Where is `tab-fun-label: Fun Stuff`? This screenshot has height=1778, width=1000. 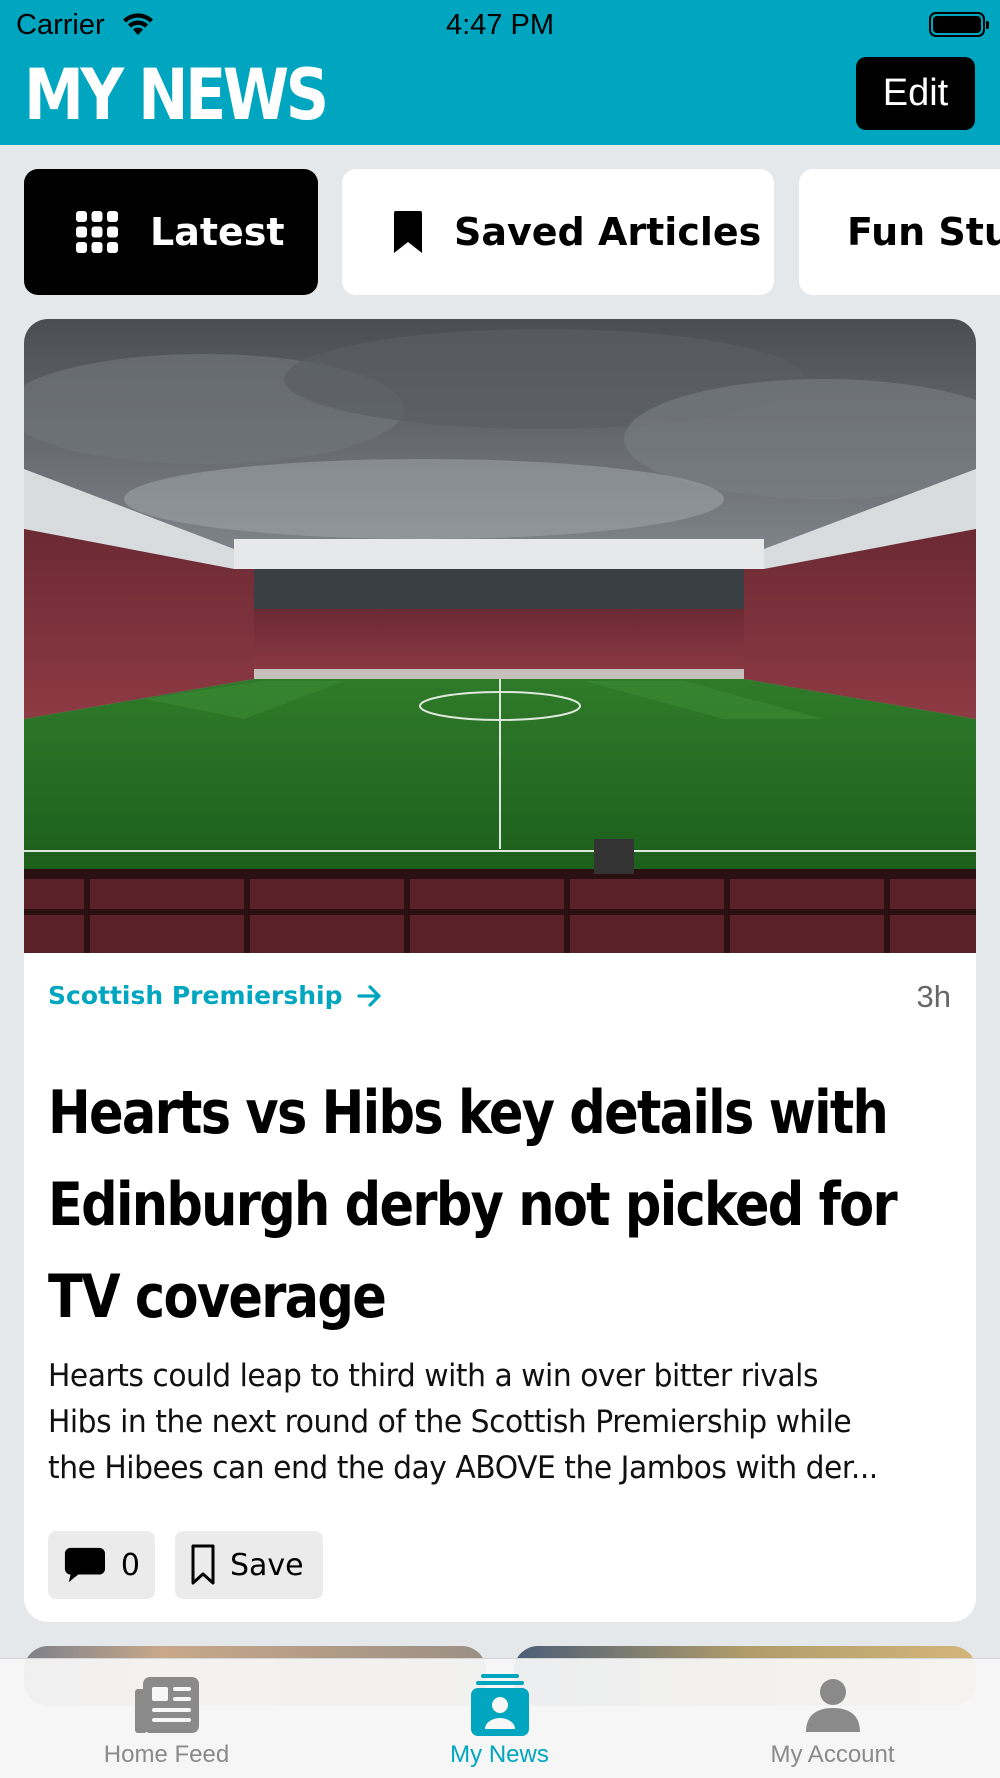 tab-fun-label: Fun Stuff is located at coordinates (923, 232).